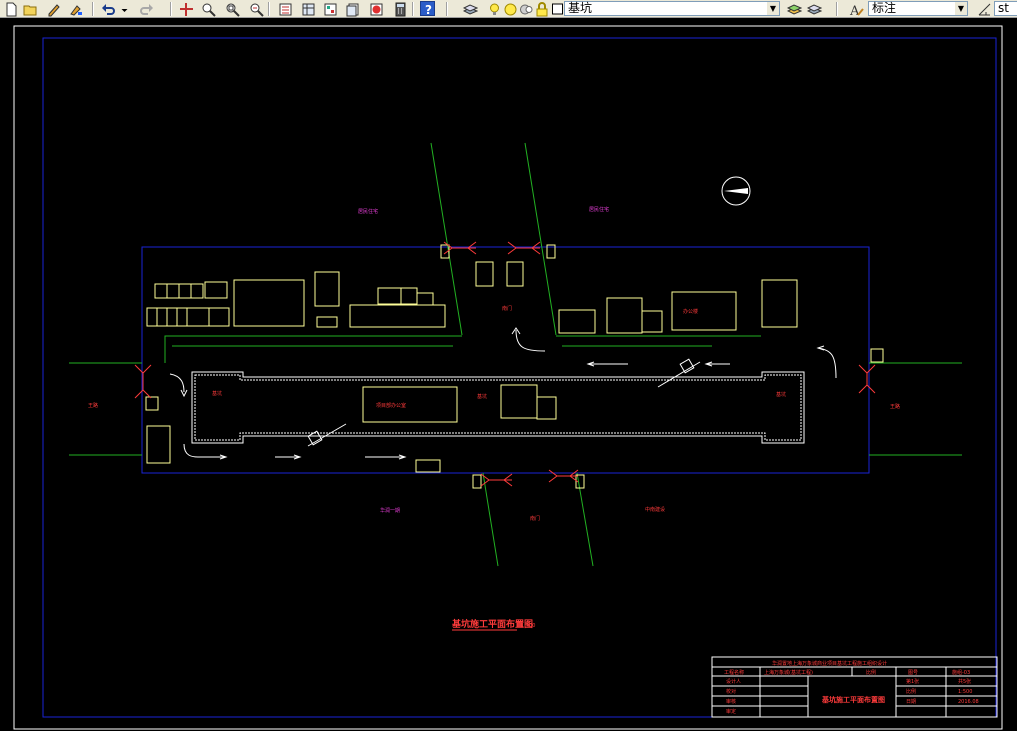  I want to click on edit-icon, so click(52, 9).